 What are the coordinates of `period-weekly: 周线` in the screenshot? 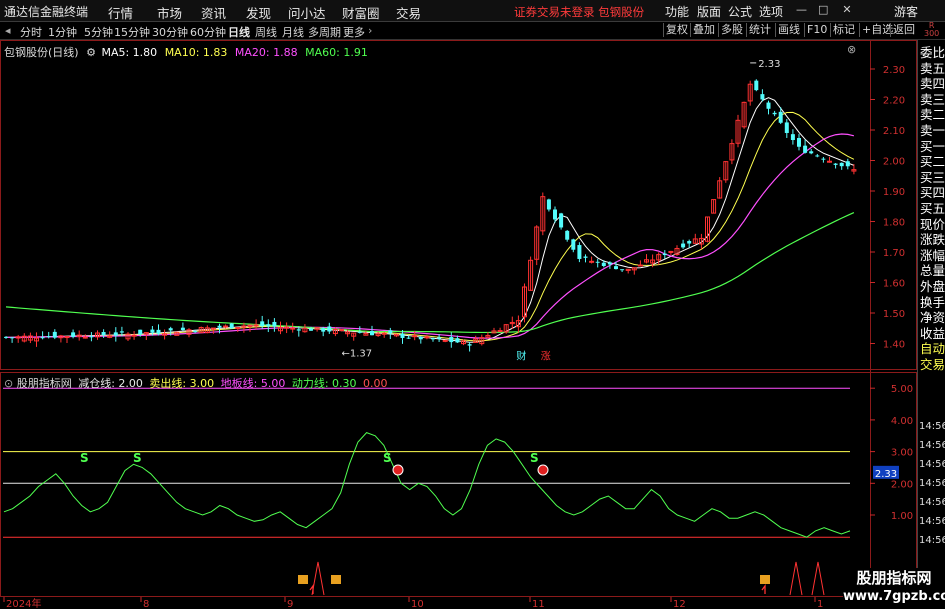 It's located at (266, 32).